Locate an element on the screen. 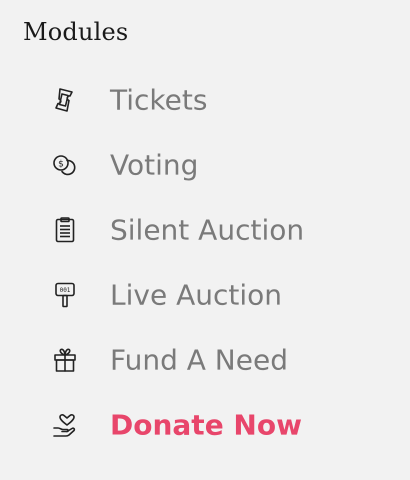  menu-item-silent-auction: Silent Auction is located at coordinates (205, 229).